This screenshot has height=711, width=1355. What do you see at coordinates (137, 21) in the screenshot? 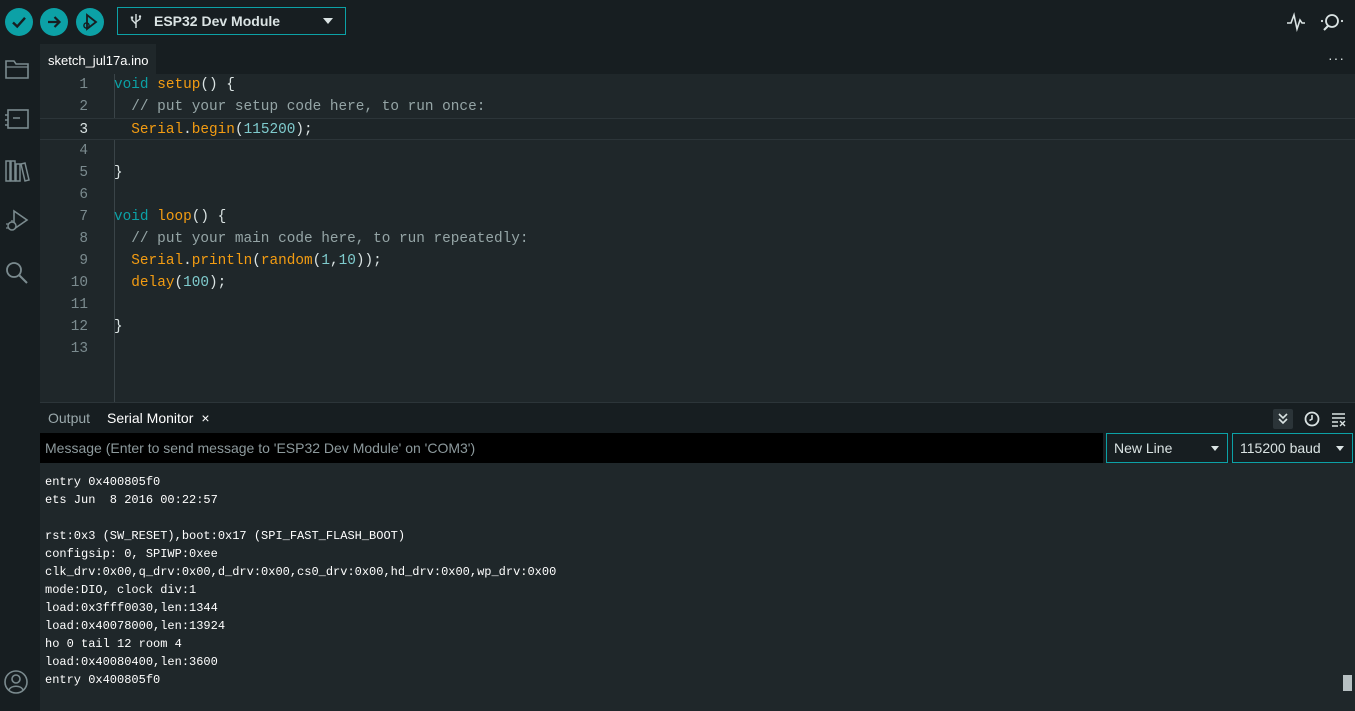
I see `usb-icon` at bounding box center [137, 21].